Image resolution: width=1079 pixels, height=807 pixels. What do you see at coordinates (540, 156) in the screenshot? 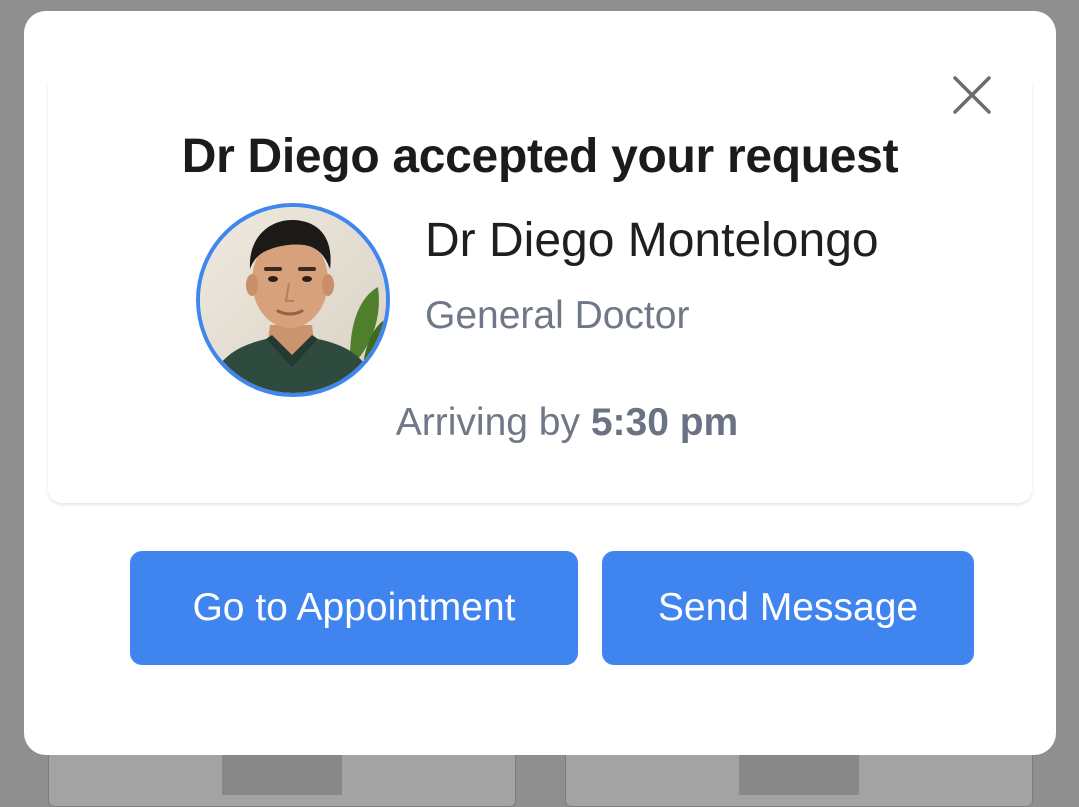
I see `modal-title: Dr Diego accepted your request` at bounding box center [540, 156].